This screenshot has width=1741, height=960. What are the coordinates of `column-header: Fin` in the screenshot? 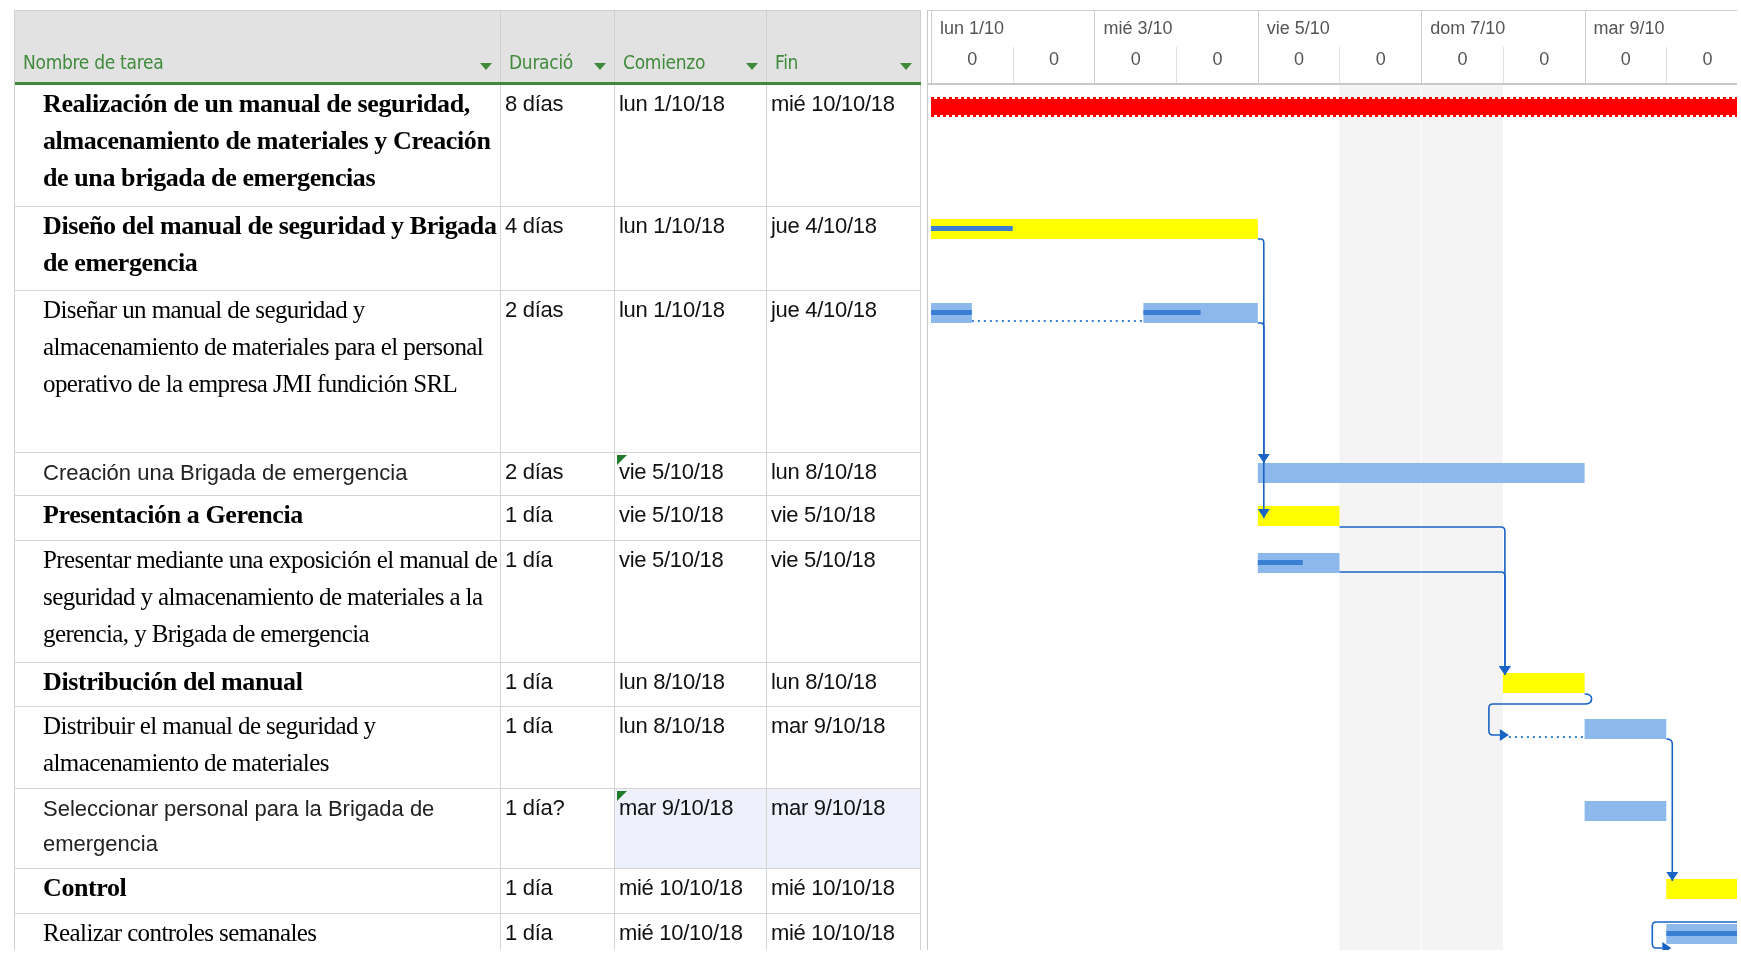 It's located at (787, 62).